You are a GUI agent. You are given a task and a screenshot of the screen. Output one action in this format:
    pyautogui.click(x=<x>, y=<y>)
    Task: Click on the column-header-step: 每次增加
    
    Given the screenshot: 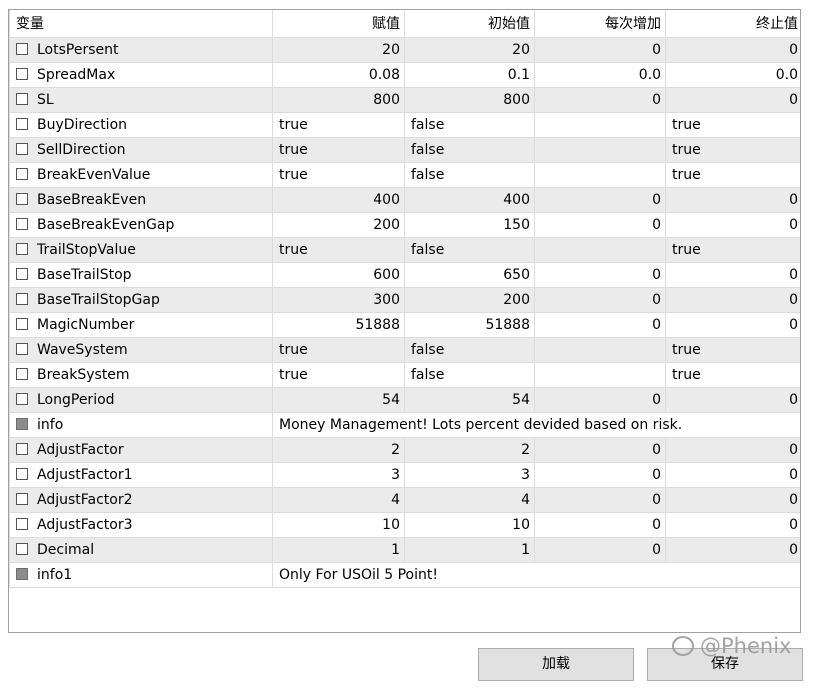 What is the action you would take?
    pyautogui.click(x=600, y=24)
    